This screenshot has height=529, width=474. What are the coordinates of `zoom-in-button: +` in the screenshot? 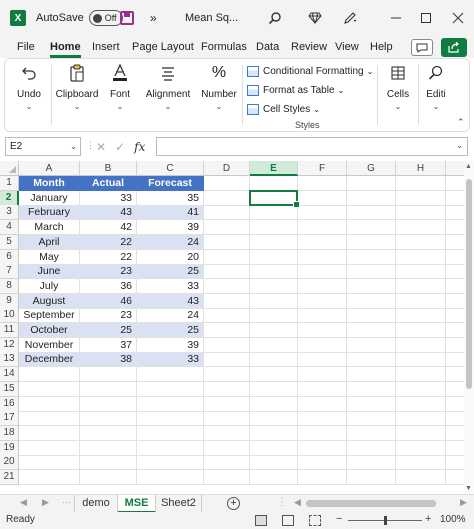 It's located at (428, 519).